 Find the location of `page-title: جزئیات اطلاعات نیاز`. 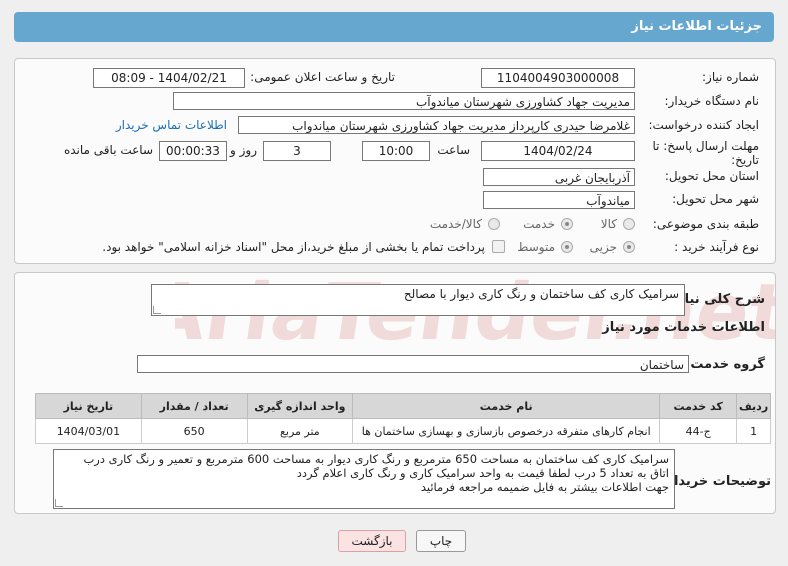

page-title: جزئیات اطلاعات نیاز is located at coordinates (696, 26).